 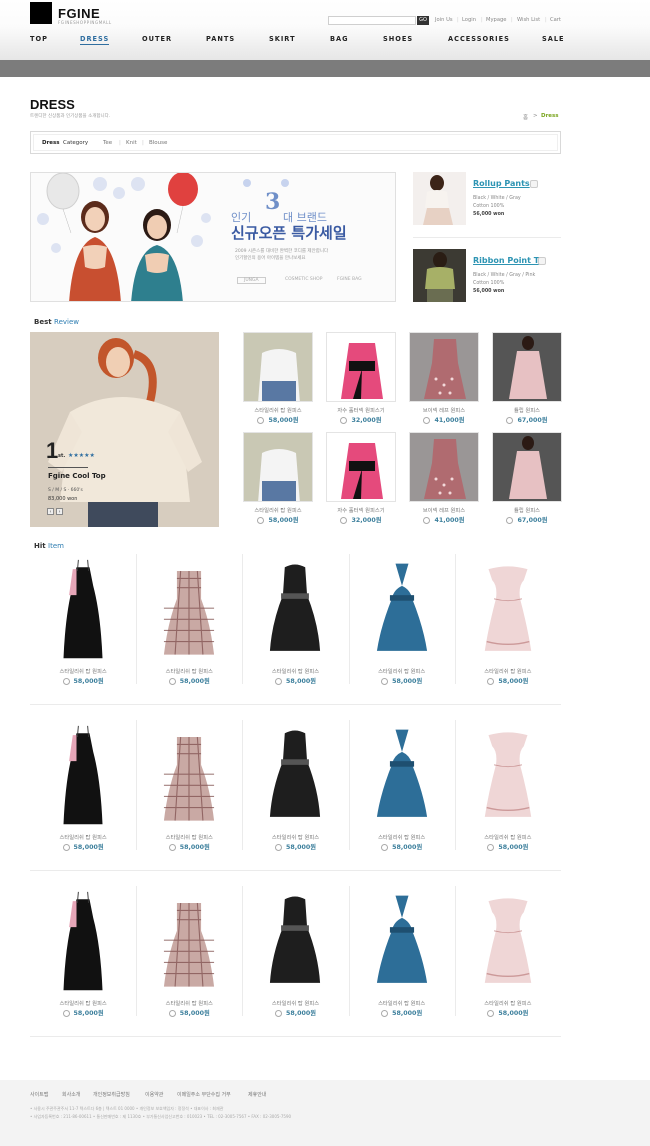 I want to click on footer-link-email-policy: 이메일주소 무단수집 거부, so click(x=204, y=1094).